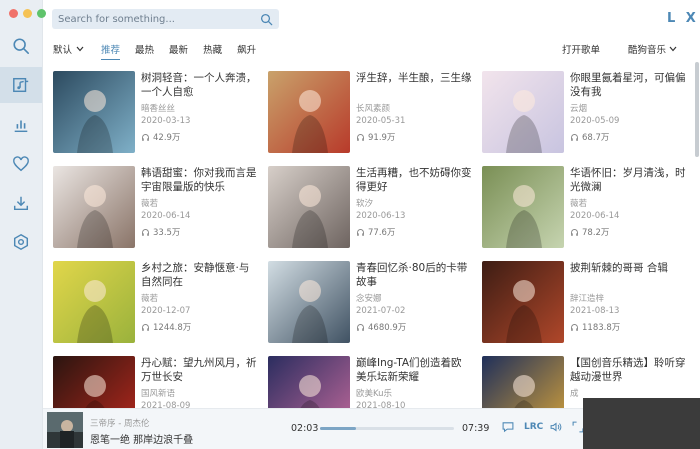 The width and height of the screenshot is (700, 449). I want to click on playlist-card: 乡村之旅：安静惬意·与自然同在 薇若 2020-12-07 1244.8万, so click(155, 302).